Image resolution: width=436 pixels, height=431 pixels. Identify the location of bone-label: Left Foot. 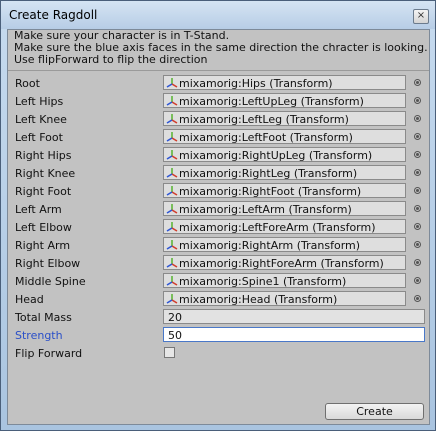
(39, 137).